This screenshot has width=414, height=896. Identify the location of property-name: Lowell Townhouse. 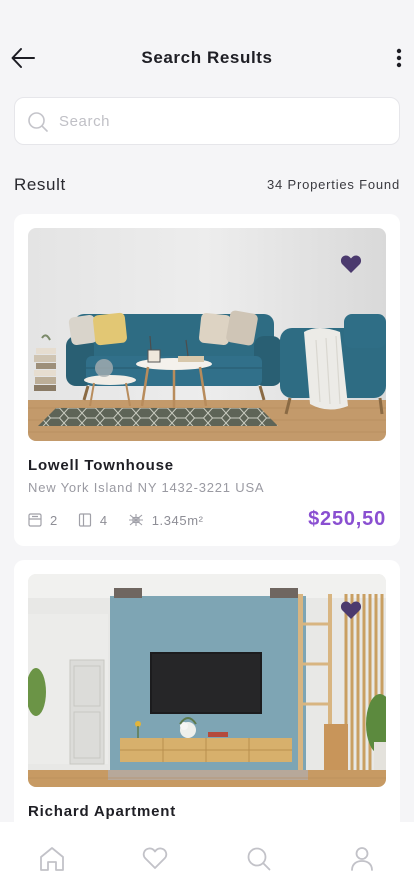
(101, 465).